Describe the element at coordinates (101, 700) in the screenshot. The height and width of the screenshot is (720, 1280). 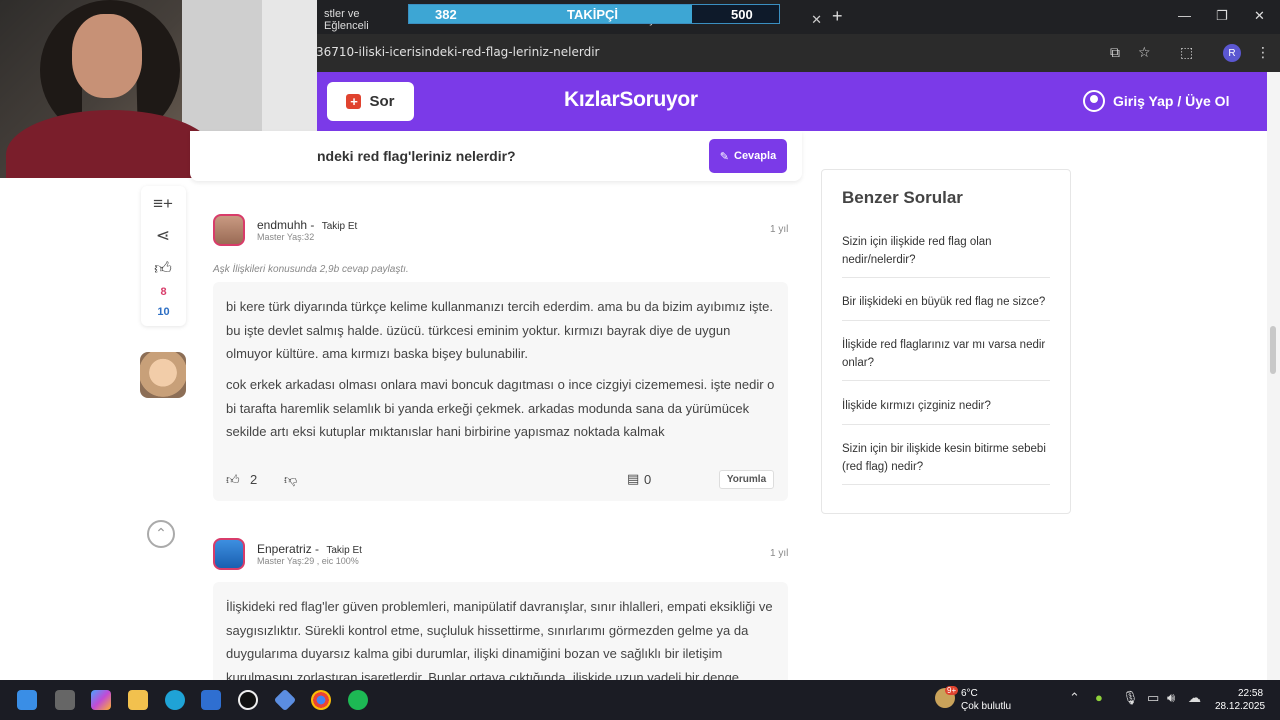
I see `copilot-icon` at that location.